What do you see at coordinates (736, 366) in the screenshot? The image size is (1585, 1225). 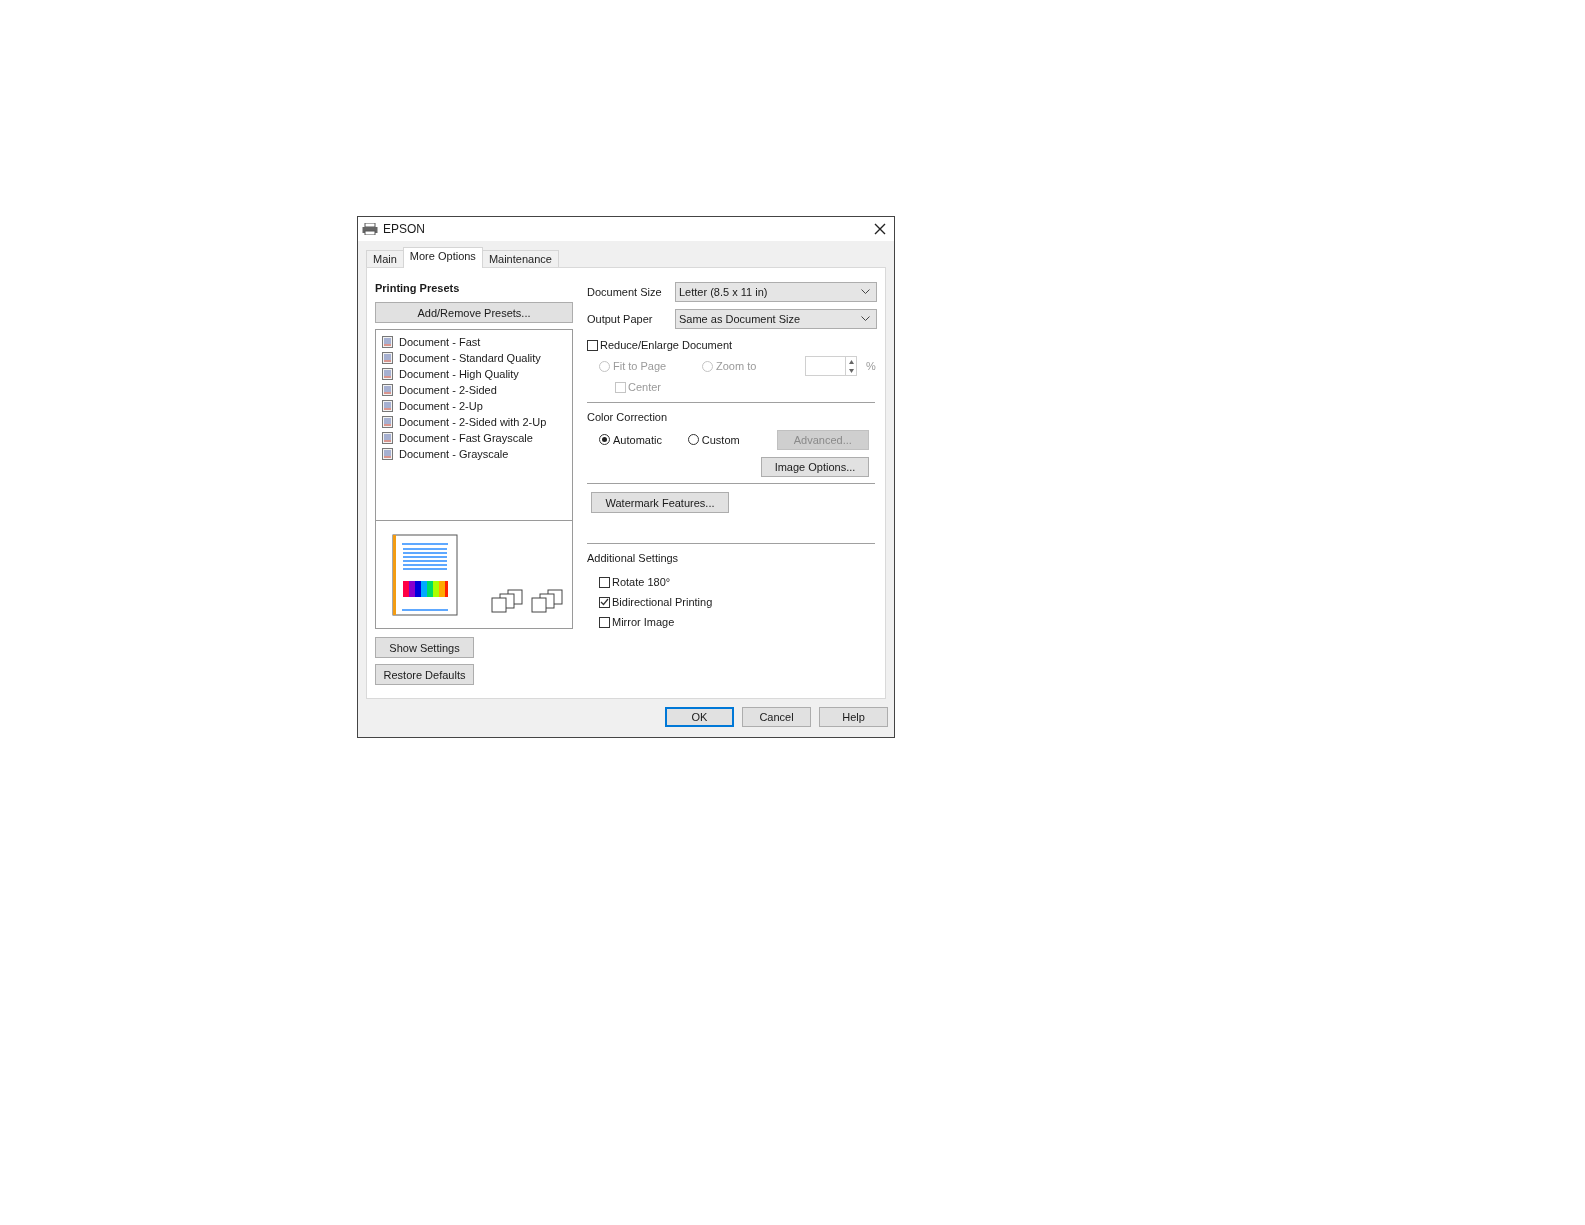 I see `radio-label: Zoom to` at bounding box center [736, 366].